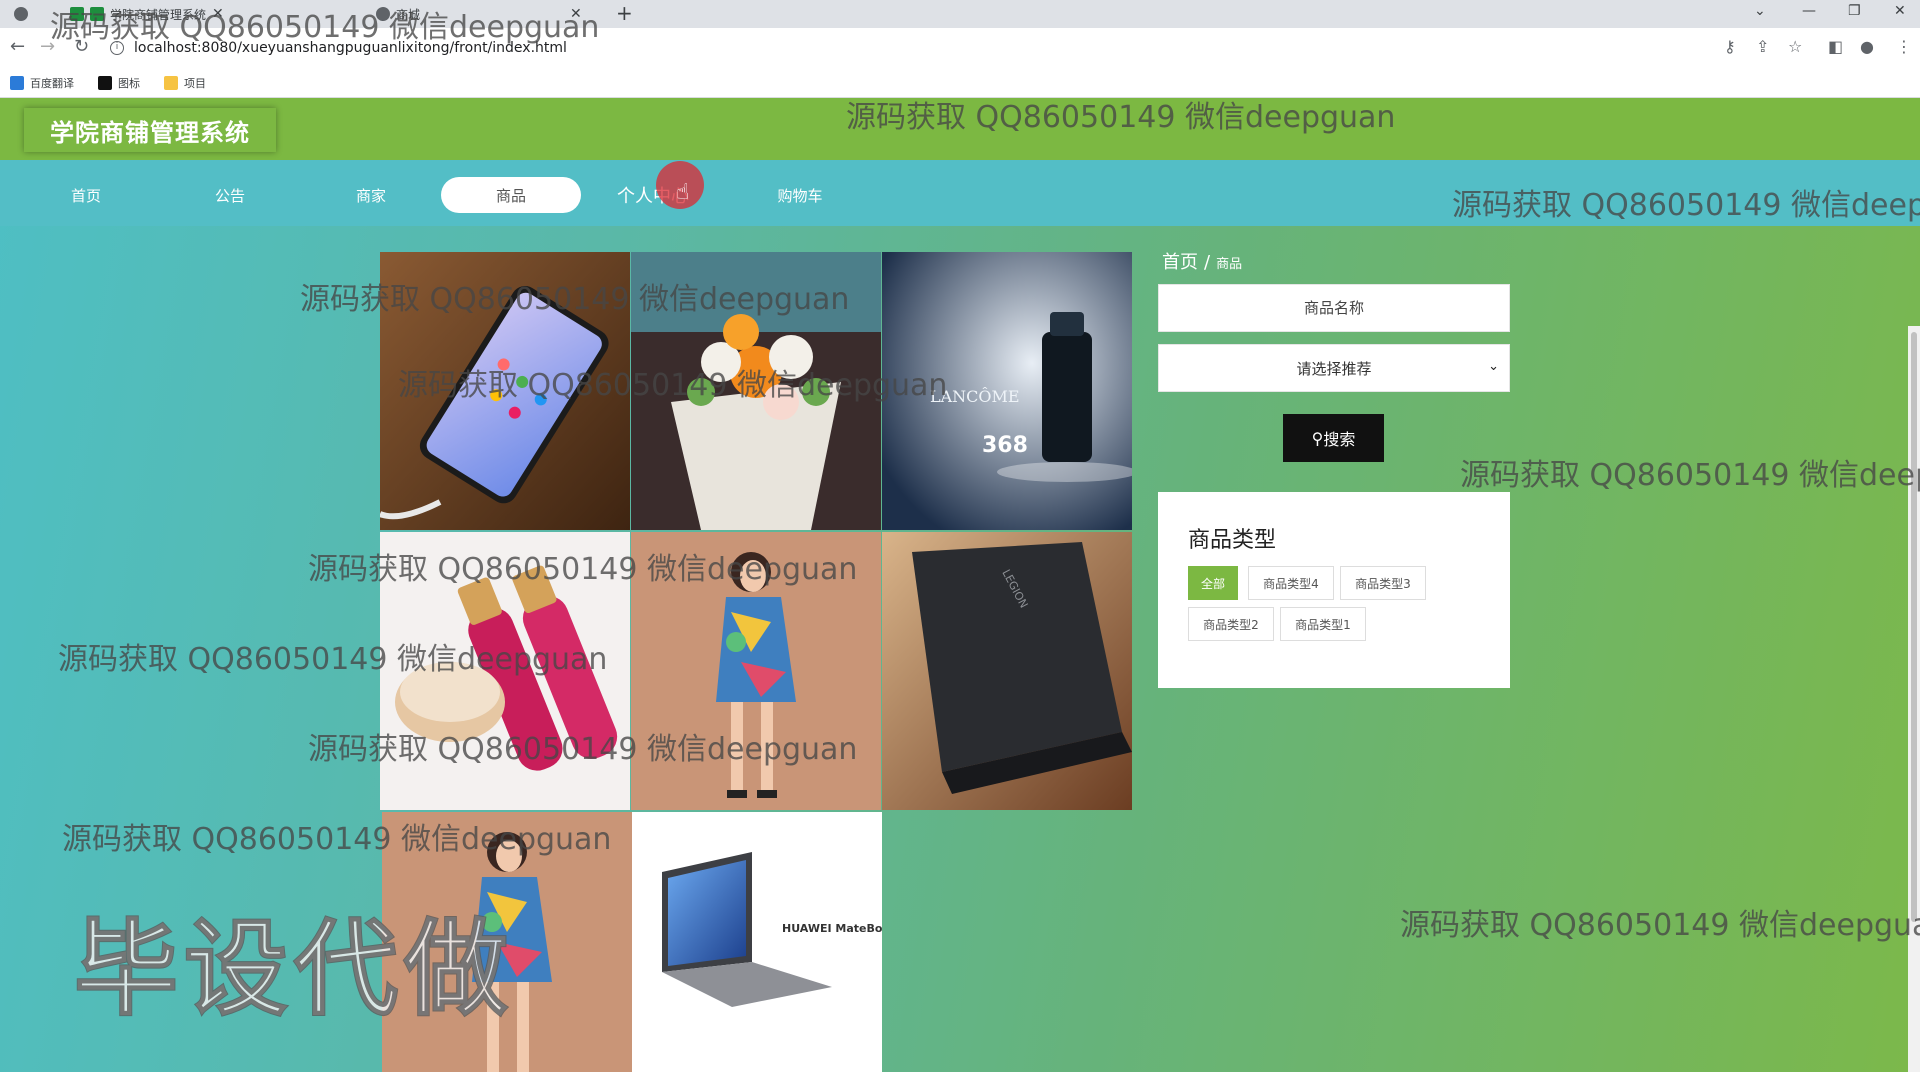 The height and width of the screenshot is (1072, 1920). I want to click on category-type-3: 商品类型3, so click(1383, 583).